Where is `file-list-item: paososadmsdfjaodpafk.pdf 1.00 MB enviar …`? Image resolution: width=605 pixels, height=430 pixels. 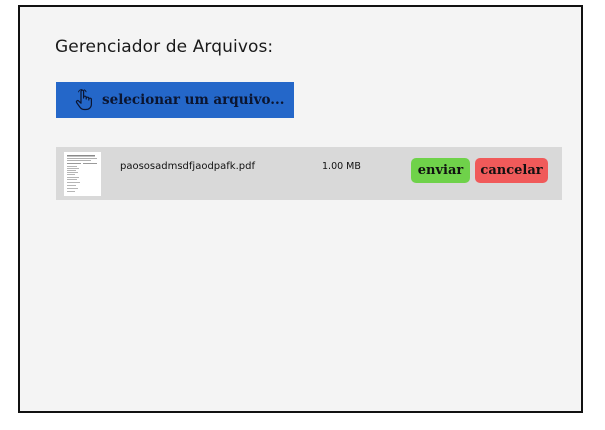
file-list-item: paososadmsdfjaodpafk.pdf 1.00 MB enviar … is located at coordinates (309, 173).